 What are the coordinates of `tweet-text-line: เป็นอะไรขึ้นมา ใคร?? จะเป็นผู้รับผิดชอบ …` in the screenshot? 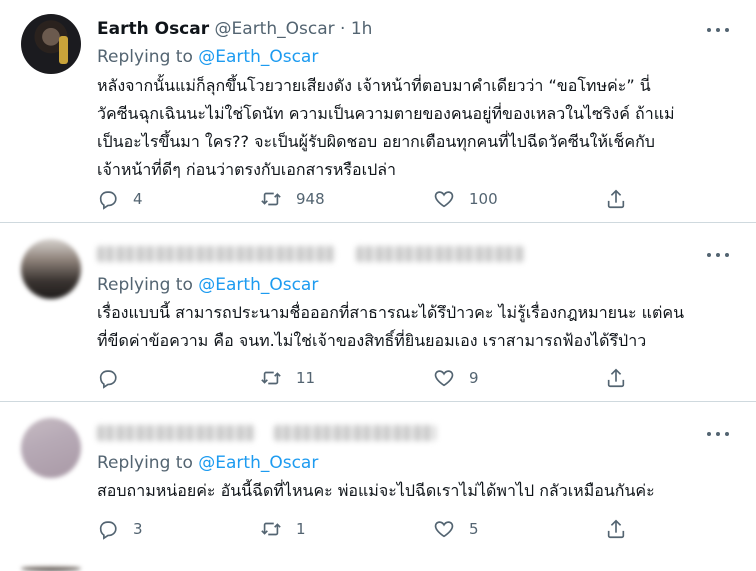 It's located at (376, 141).